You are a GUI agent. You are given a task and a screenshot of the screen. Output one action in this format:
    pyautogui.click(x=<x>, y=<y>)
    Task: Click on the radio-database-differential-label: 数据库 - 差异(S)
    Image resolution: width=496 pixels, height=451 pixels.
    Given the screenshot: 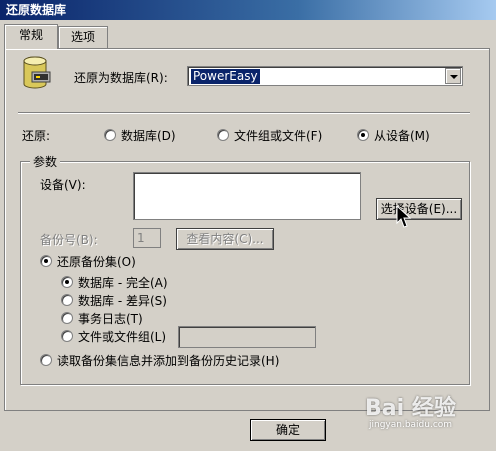 What is the action you would take?
    pyautogui.click(x=122, y=300)
    